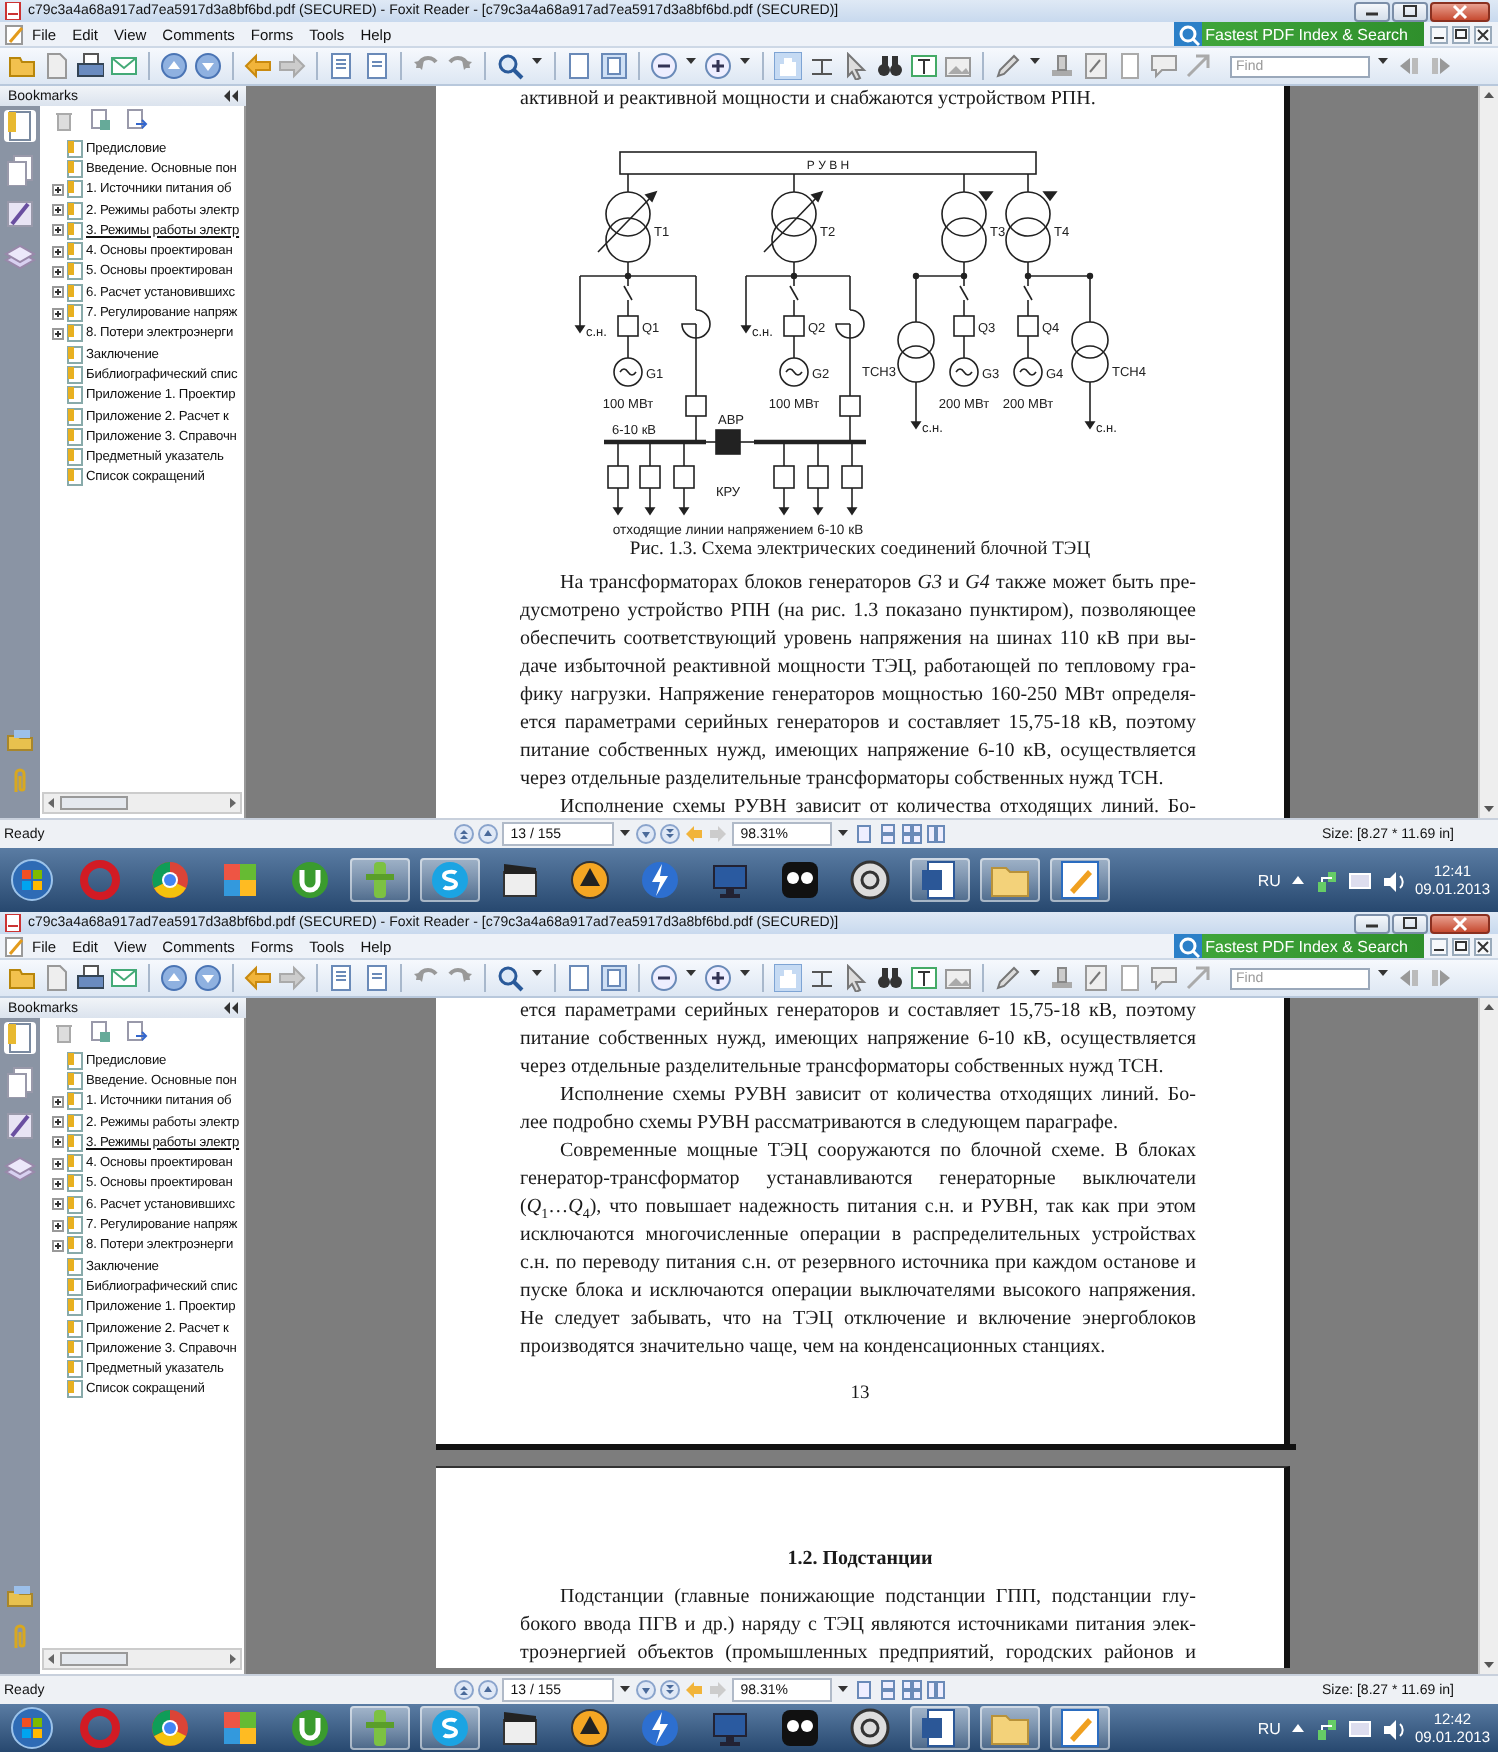 This screenshot has width=1498, height=1752. What do you see at coordinates (1269, 1728) in the screenshot?
I see `language-indicator: RU` at bounding box center [1269, 1728].